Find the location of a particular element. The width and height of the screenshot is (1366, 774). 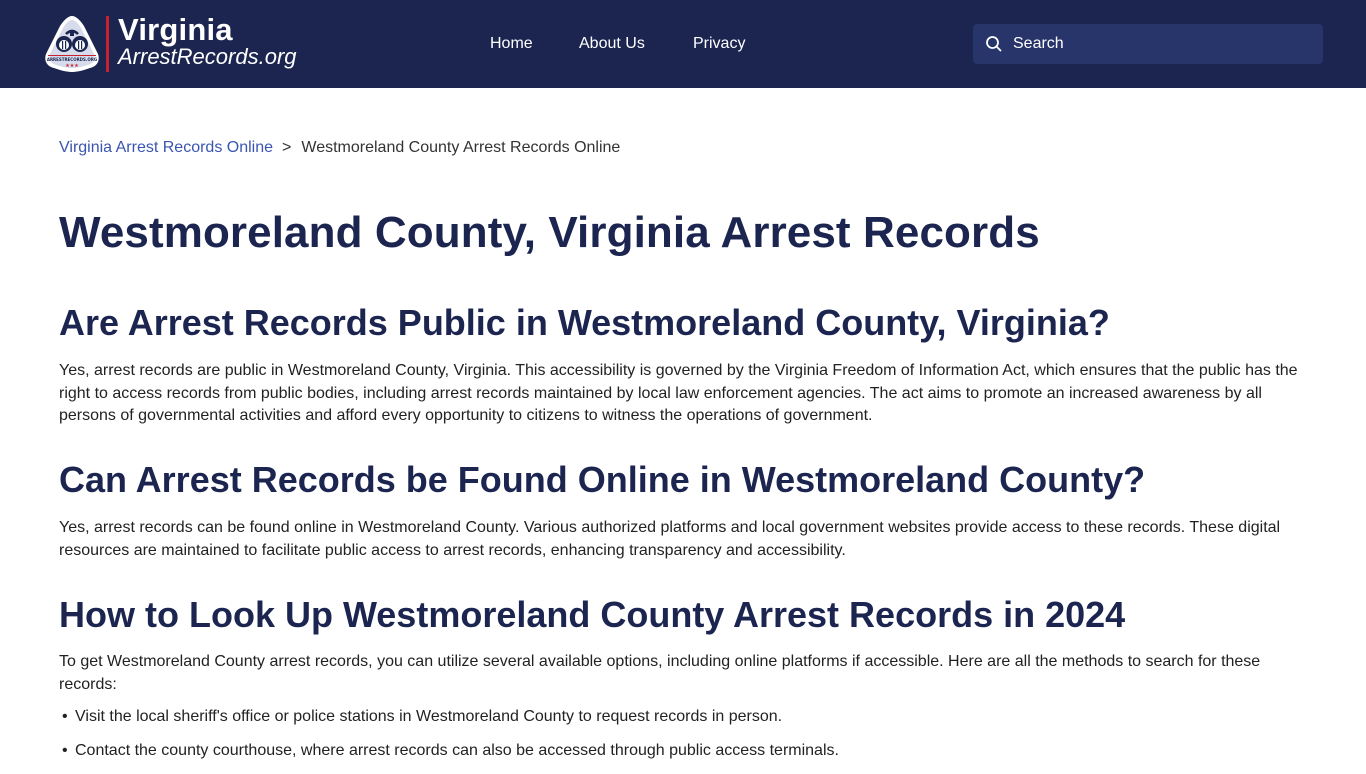

logo-subtitle: ArrestRecords.org is located at coordinates (207, 56).